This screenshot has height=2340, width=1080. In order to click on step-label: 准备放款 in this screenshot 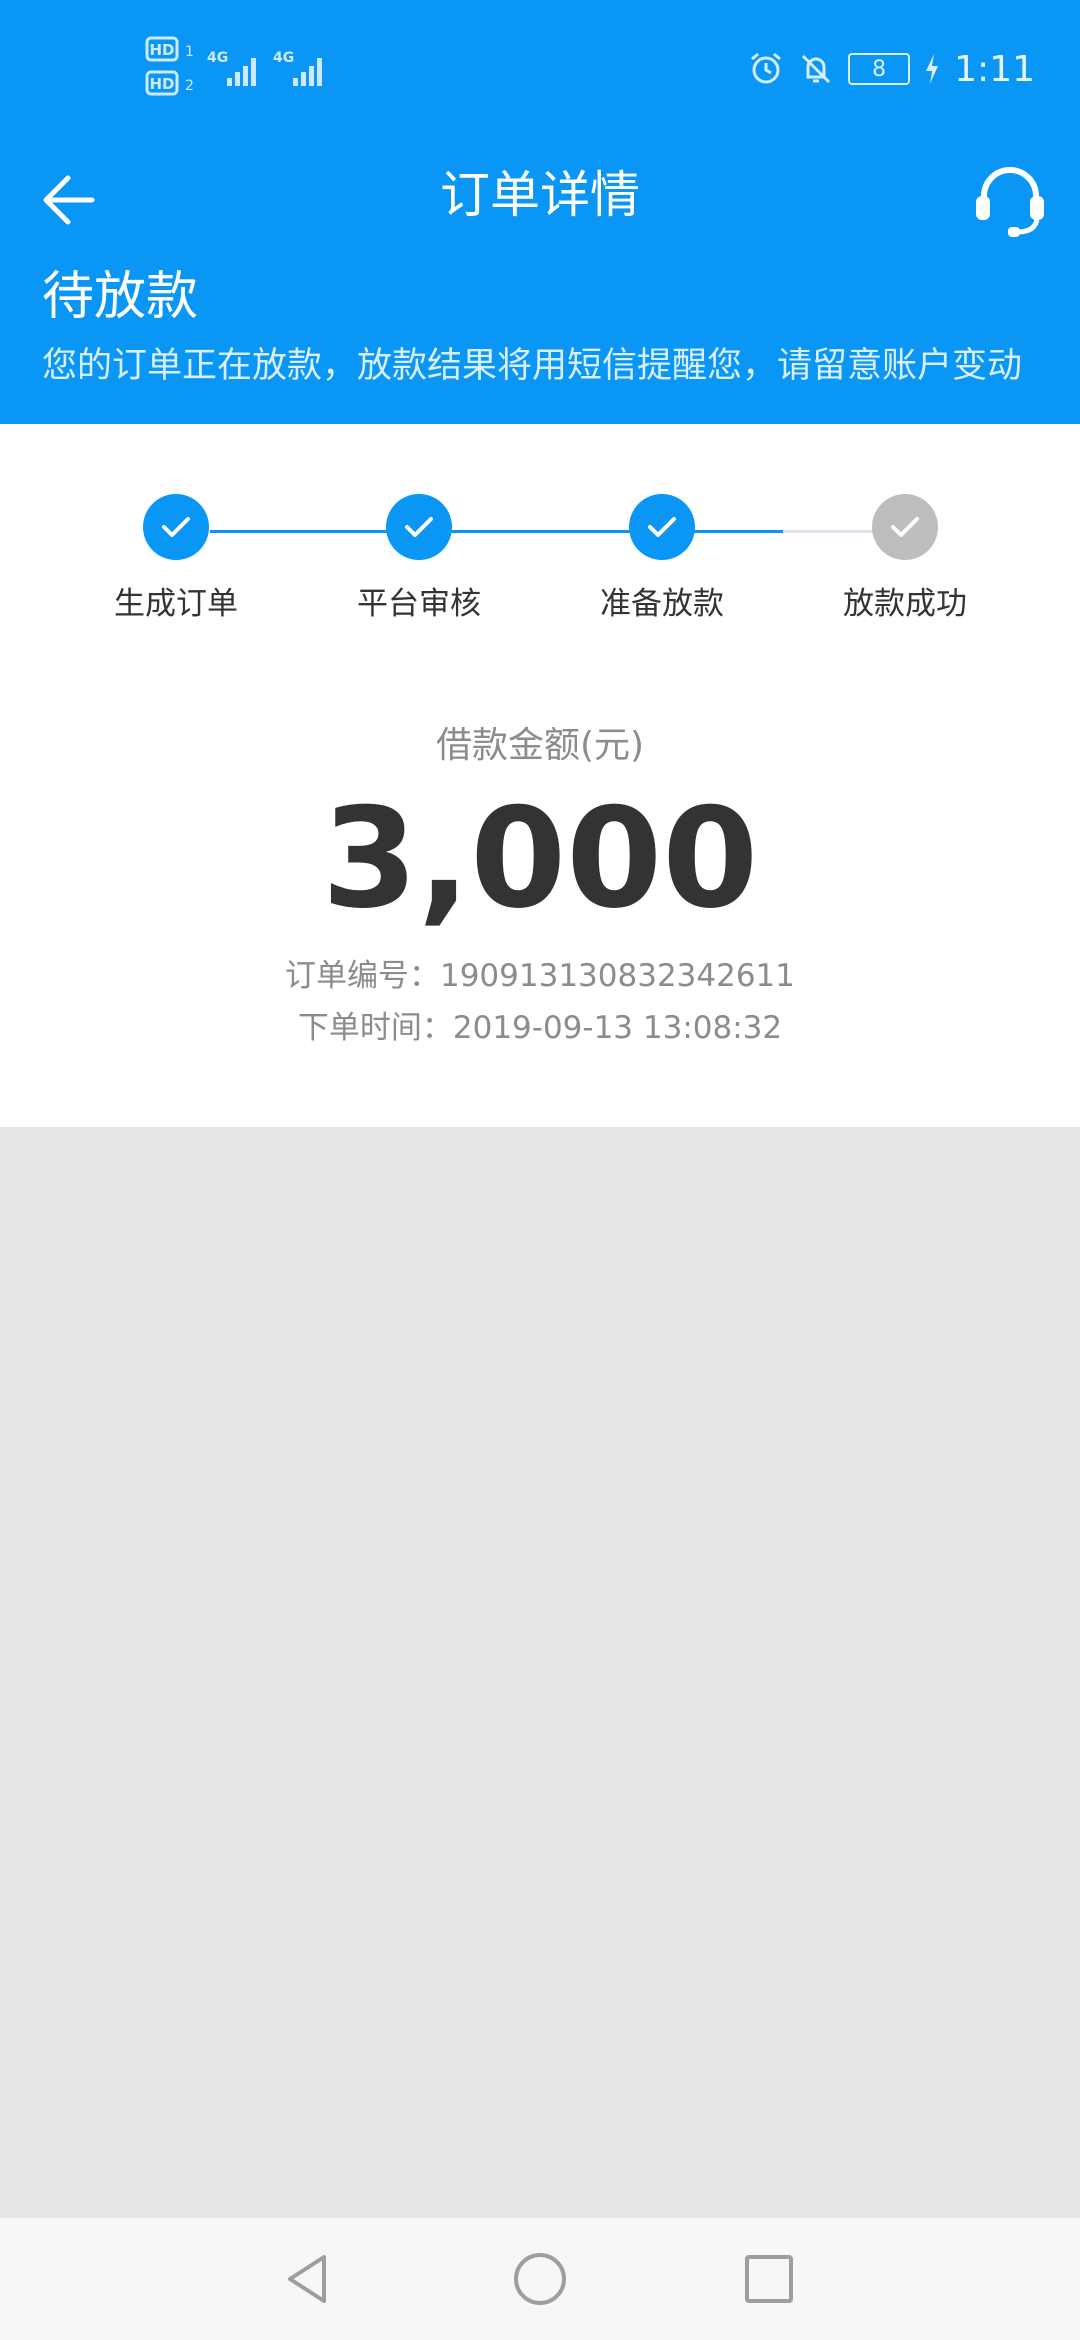, I will do `click(662, 604)`.